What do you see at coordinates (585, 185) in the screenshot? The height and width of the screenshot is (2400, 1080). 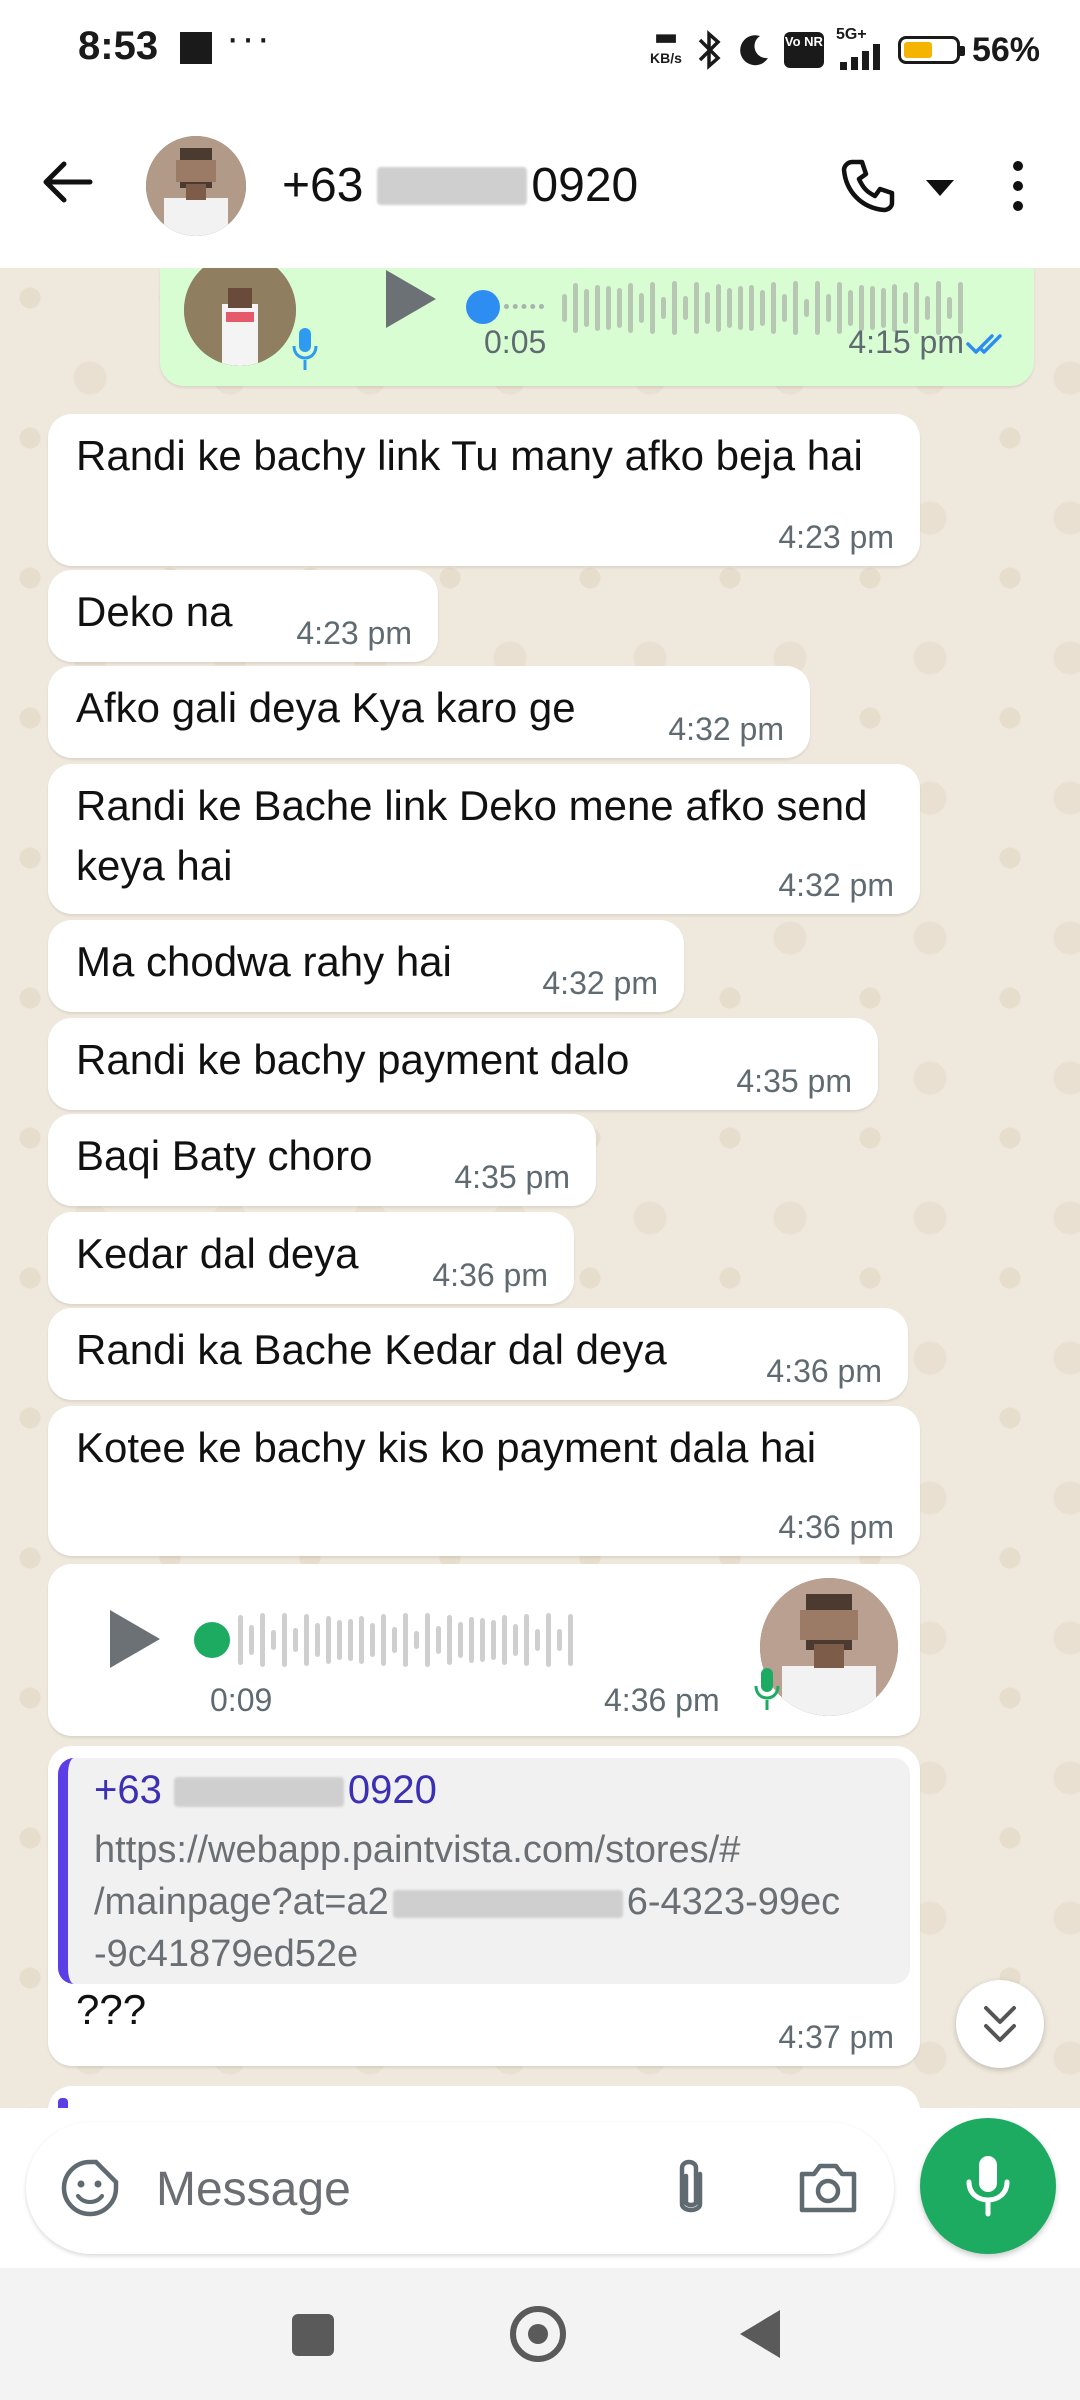 I see `contact-suffix: 0920` at bounding box center [585, 185].